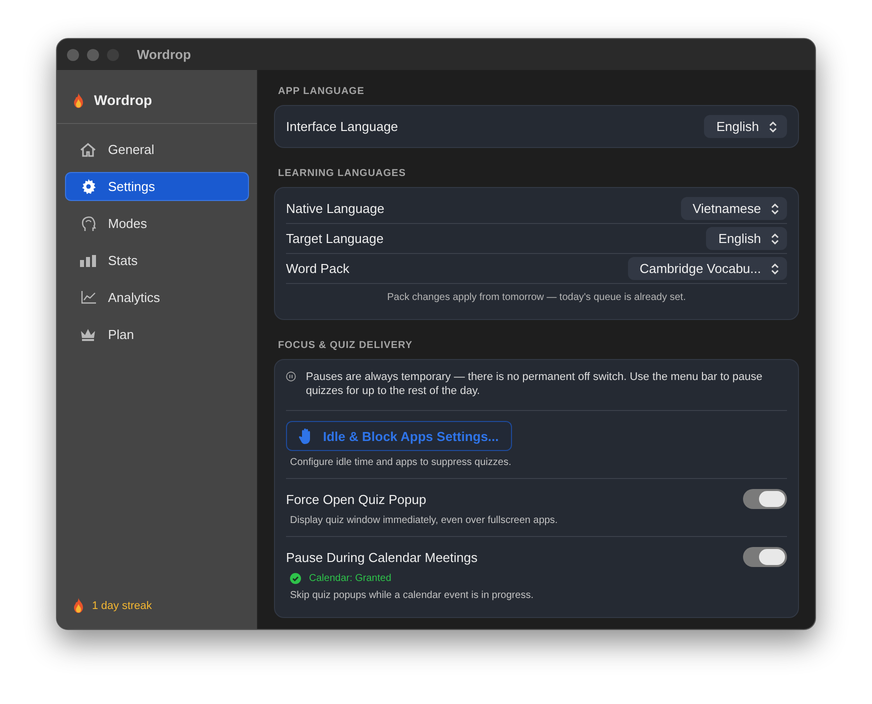 The image size is (872, 704). Describe the element at coordinates (164, 54) in the screenshot. I see `window-title: Wordrop` at that location.